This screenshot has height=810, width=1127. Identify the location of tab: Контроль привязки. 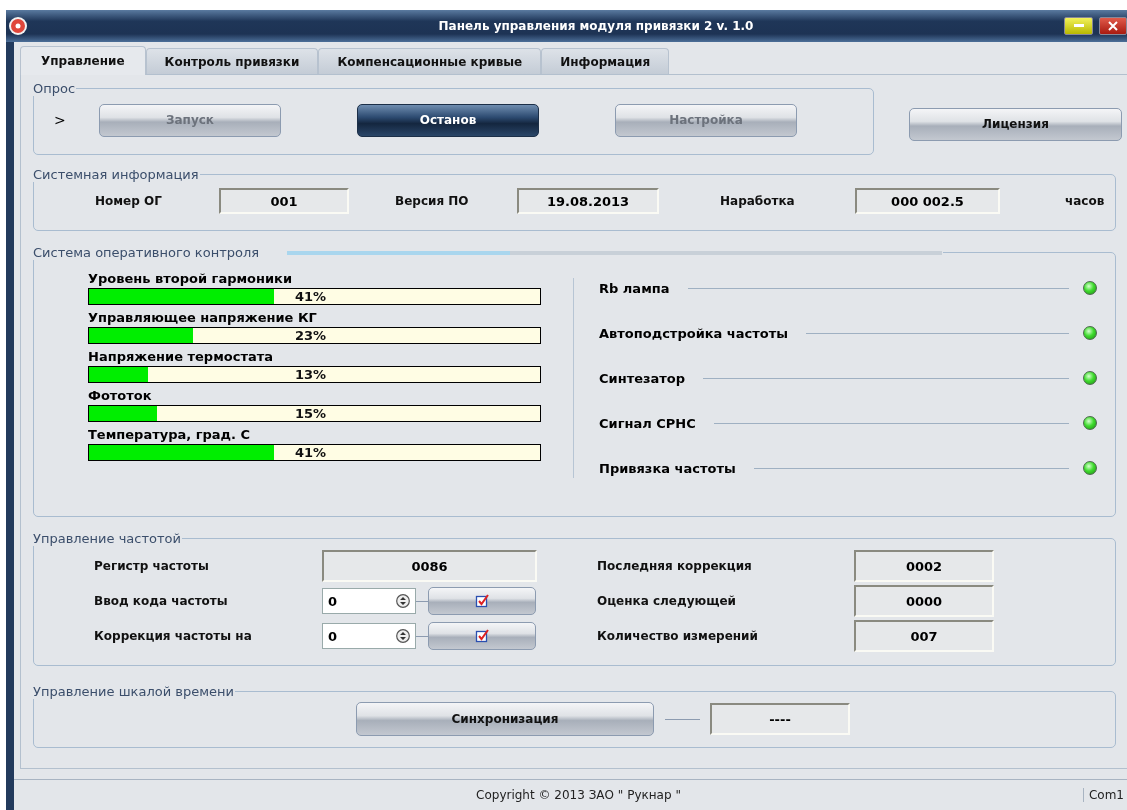
(232, 61).